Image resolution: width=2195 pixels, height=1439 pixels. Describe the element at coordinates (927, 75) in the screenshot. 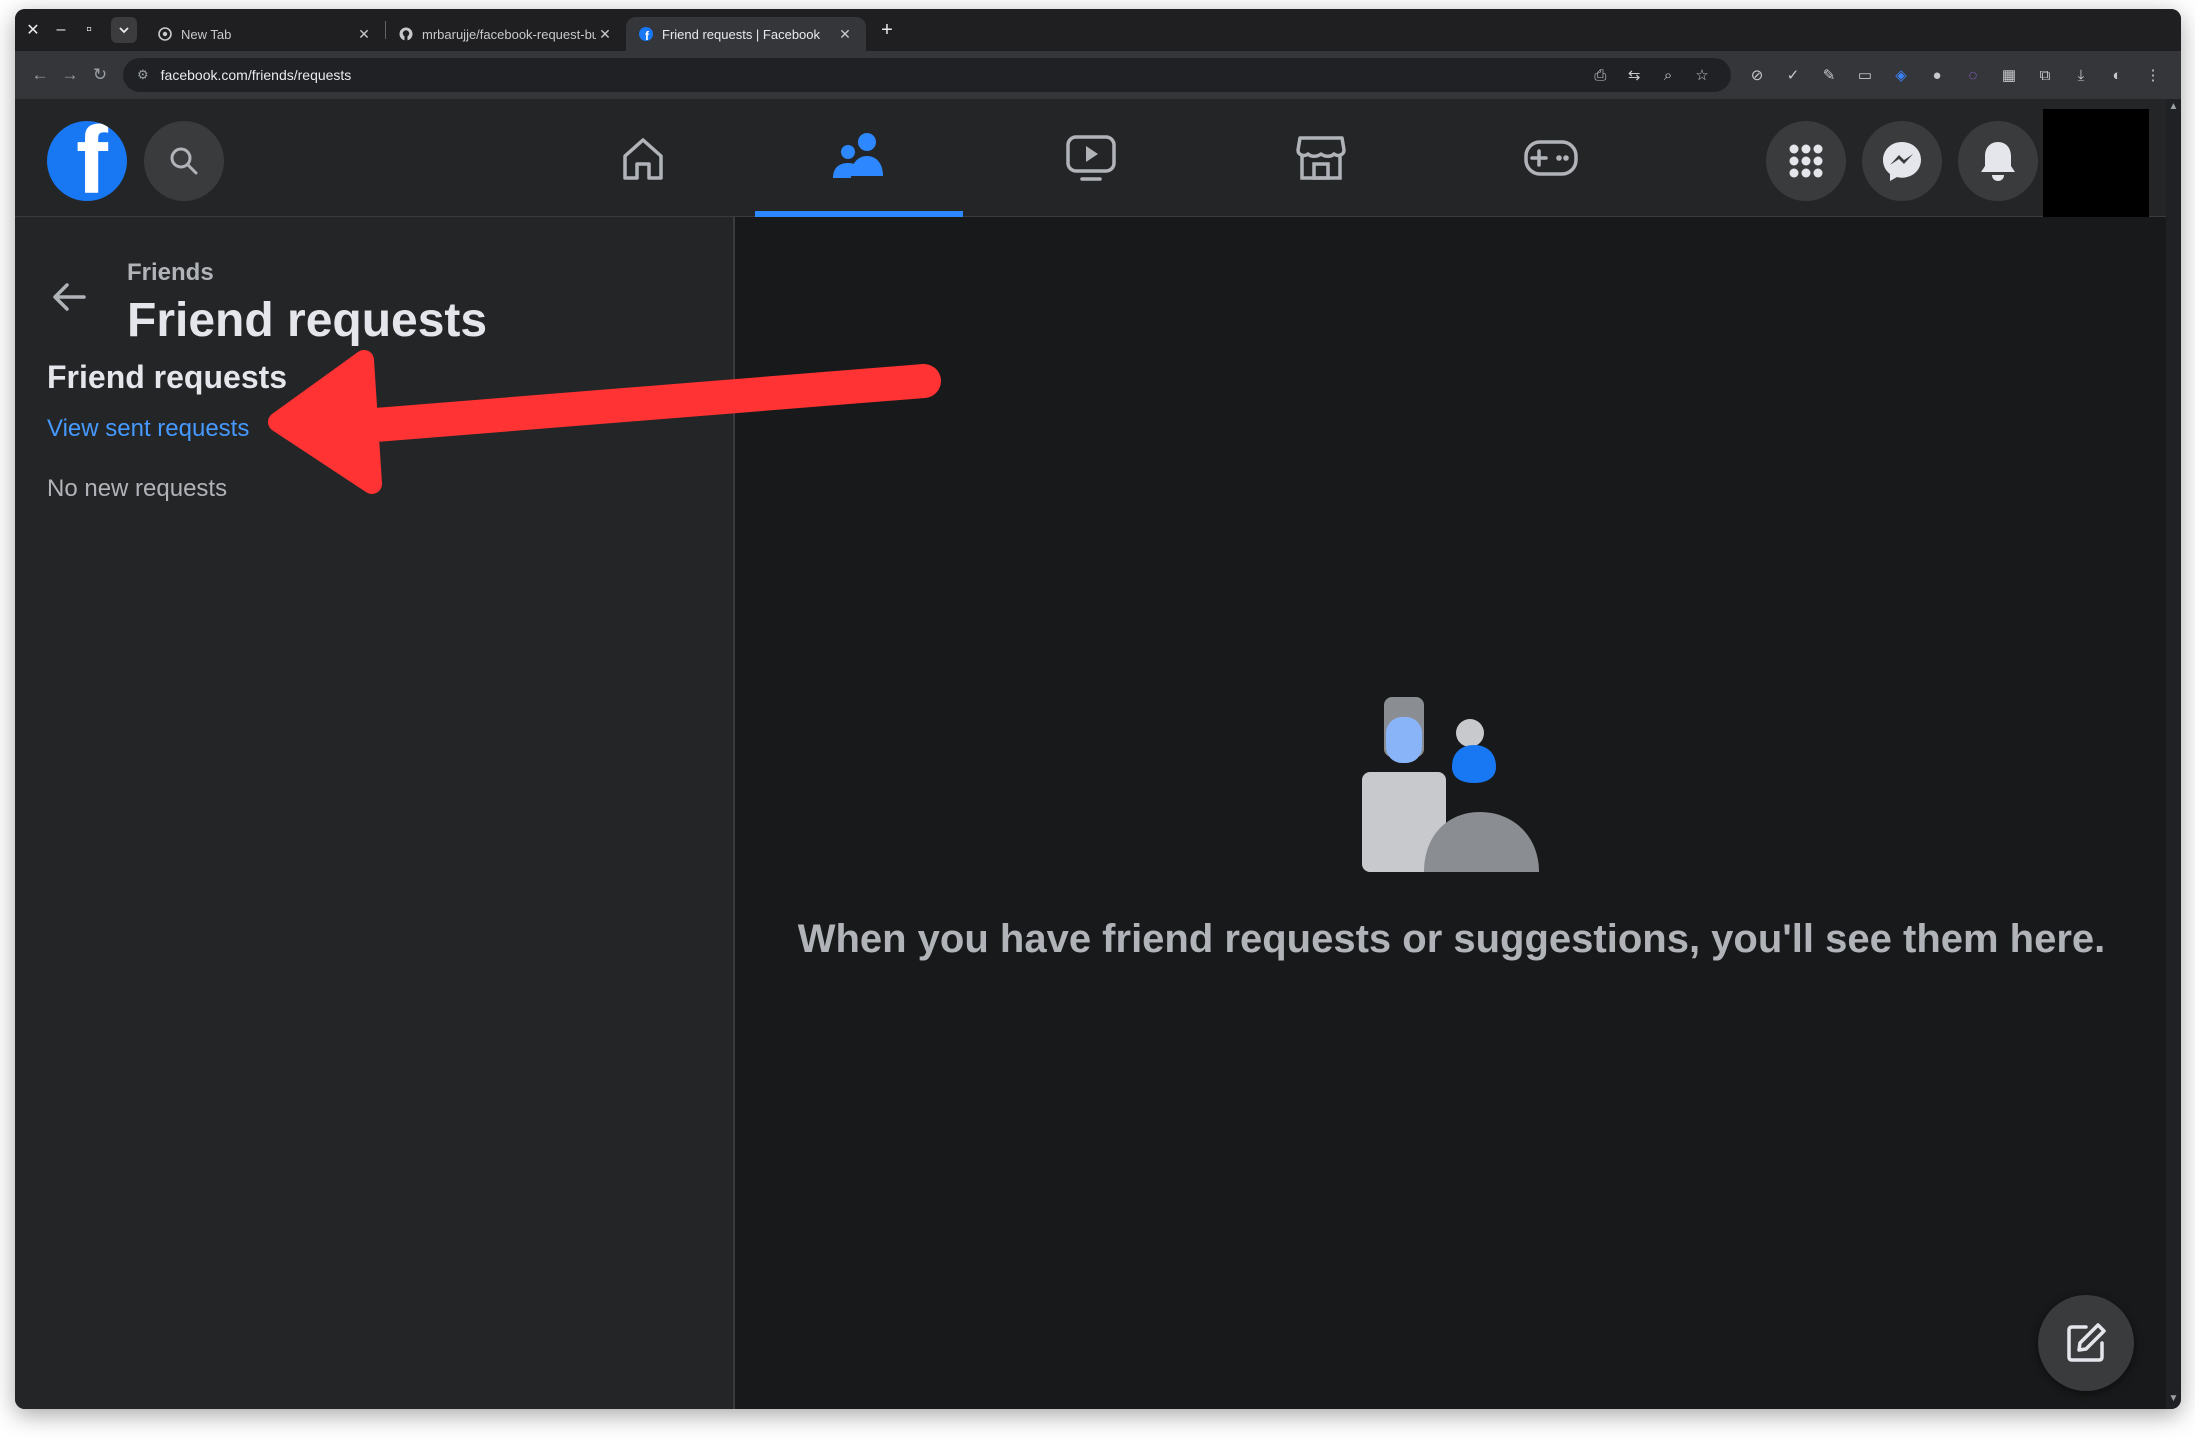

I see `address-bar: ⚙ facebook.com/friends/requests ⎙ ⇆ ⌕ ☆` at that location.